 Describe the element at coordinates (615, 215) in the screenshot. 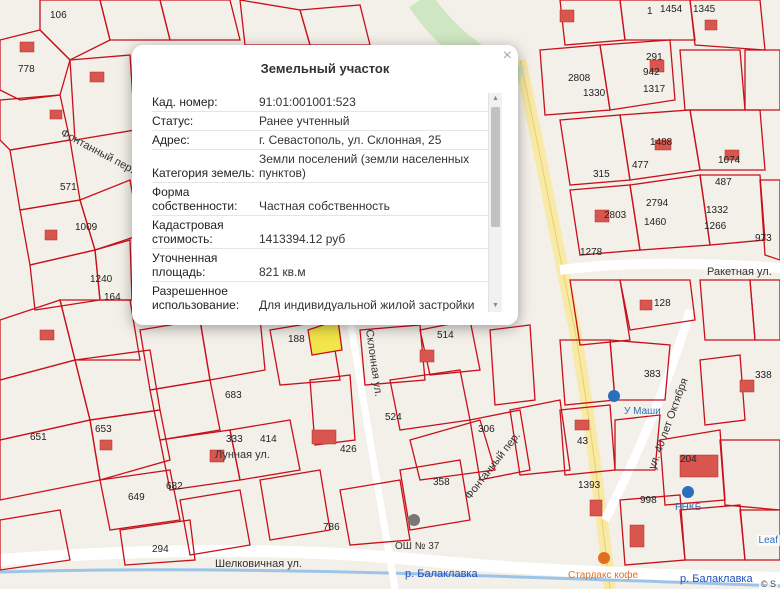

I see `svg-text: 2803` at that location.